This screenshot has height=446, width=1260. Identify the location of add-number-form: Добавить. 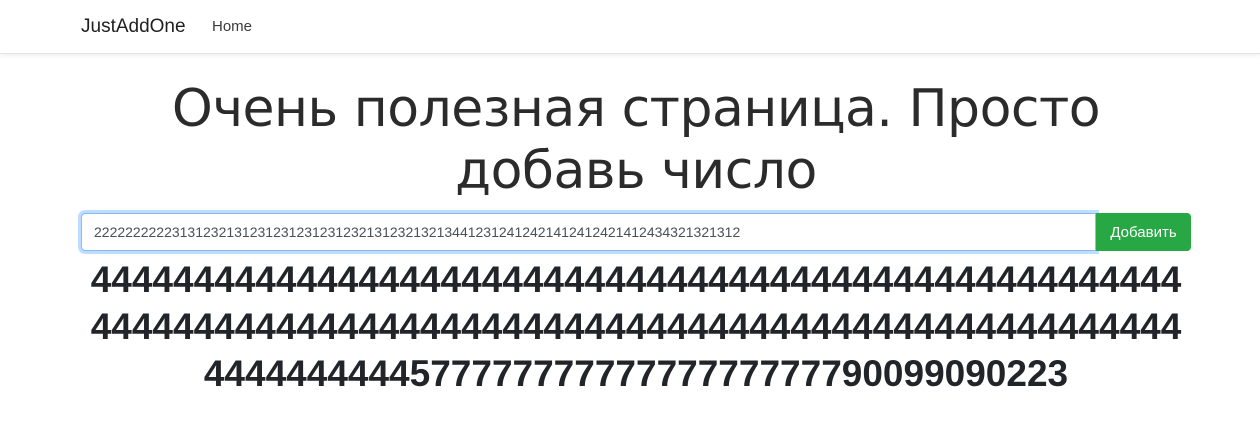
(636, 232).